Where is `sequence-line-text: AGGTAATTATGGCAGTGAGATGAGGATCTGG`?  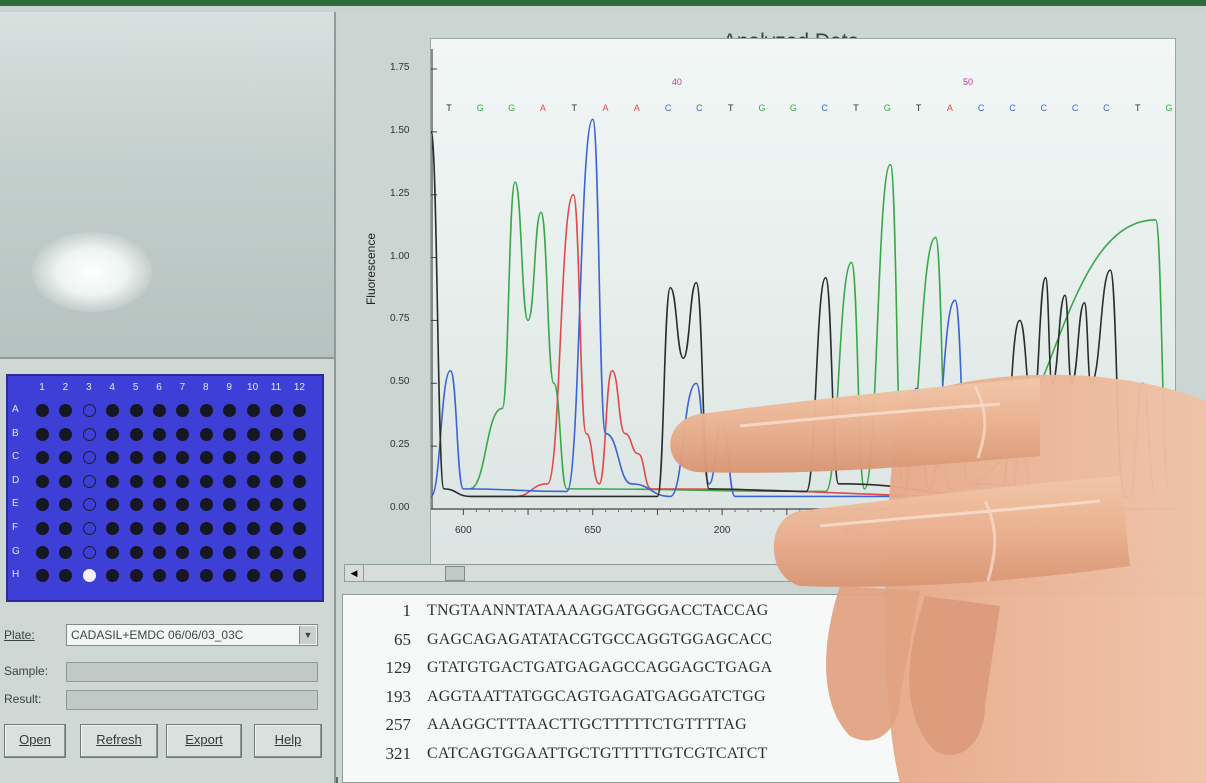
sequence-line-text: AGGTAATTATGGCAGTGAGATGAGGATCTGG is located at coordinates (596, 697).